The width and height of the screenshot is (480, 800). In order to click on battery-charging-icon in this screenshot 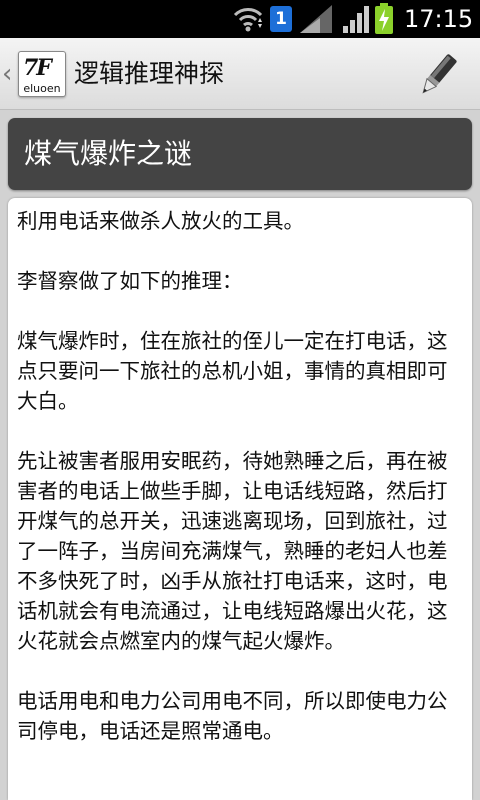, I will do `click(385, 19)`.